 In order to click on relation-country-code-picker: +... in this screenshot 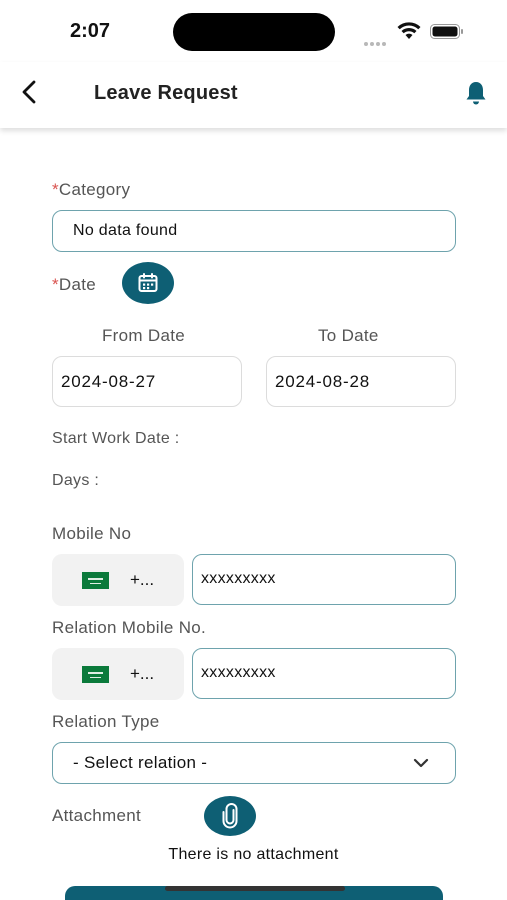, I will do `click(118, 674)`.